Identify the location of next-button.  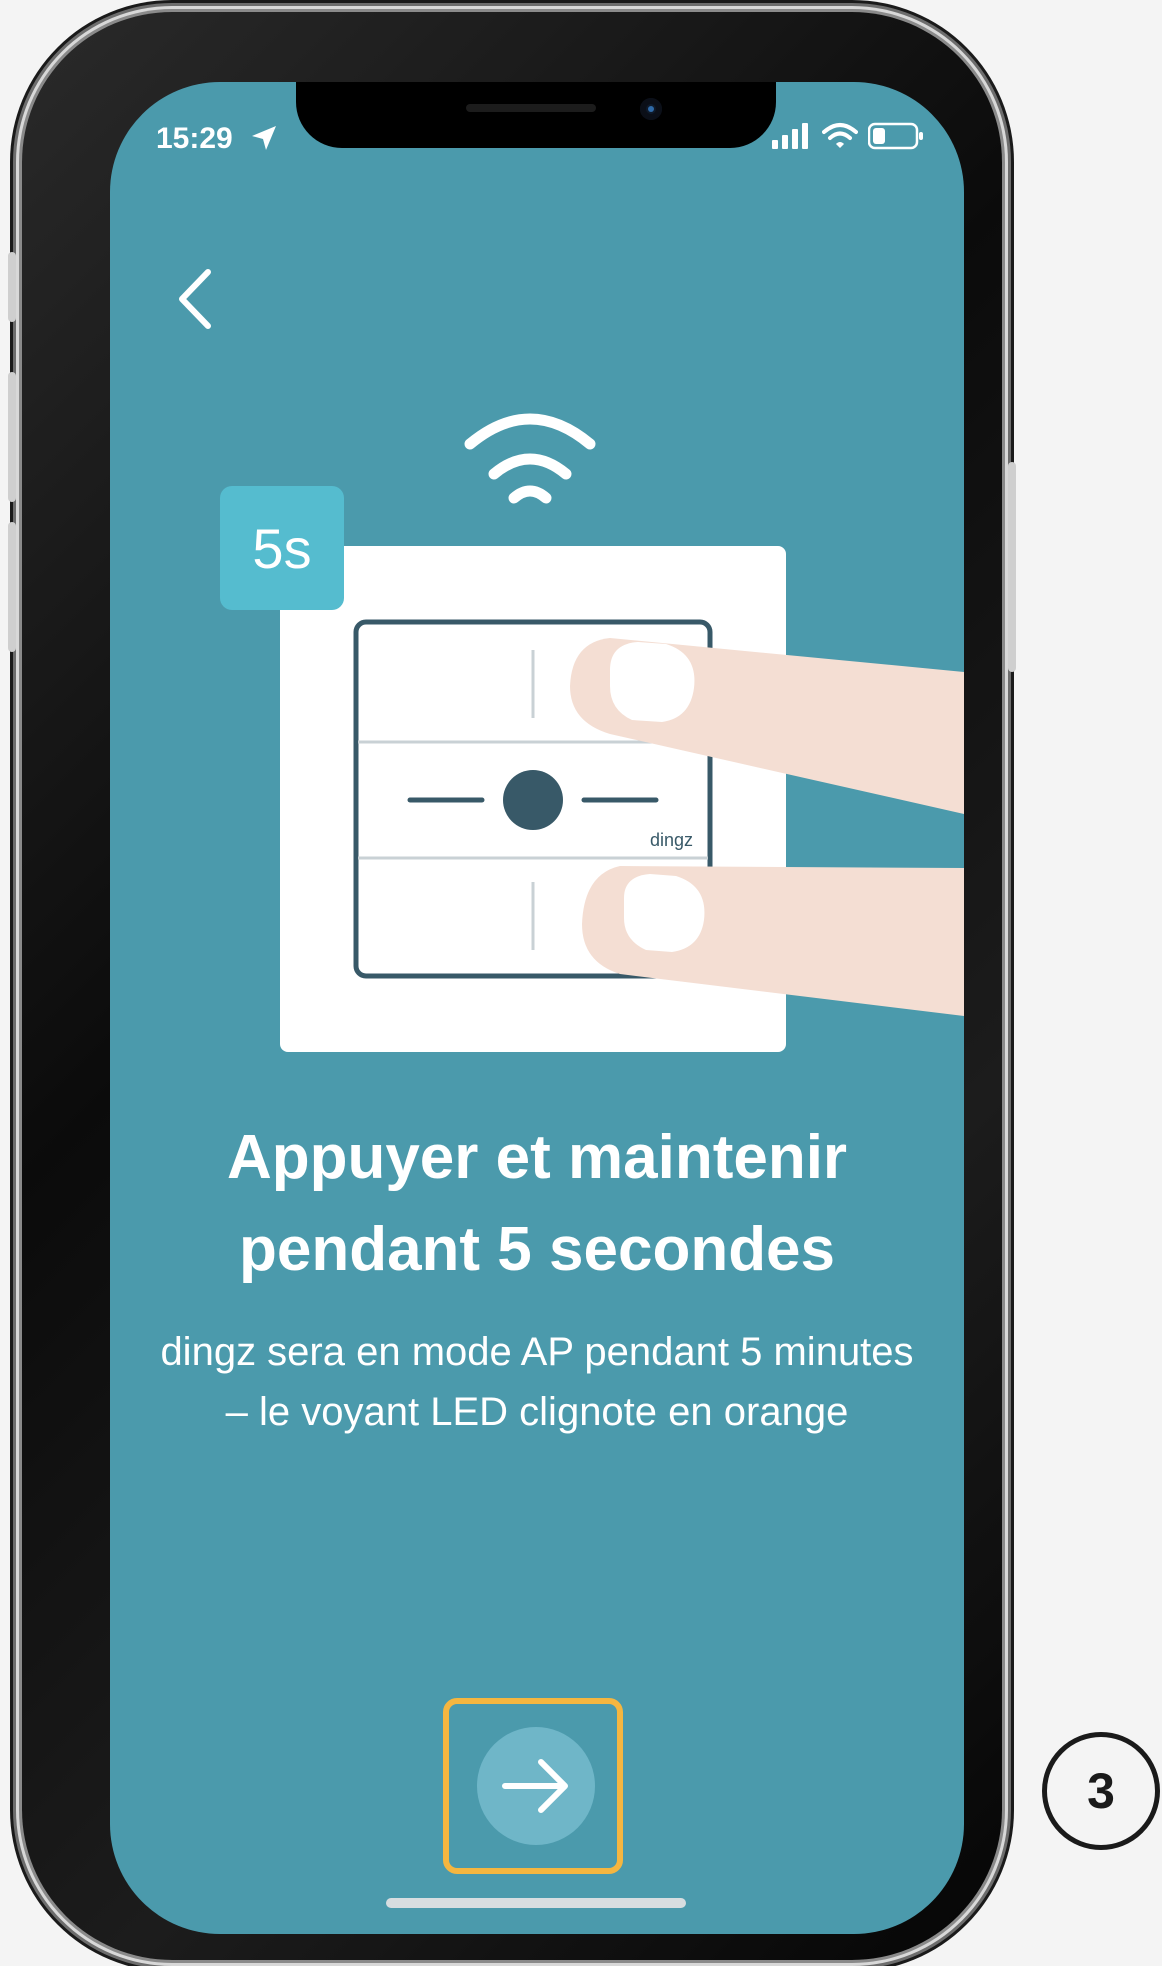
(536, 1786).